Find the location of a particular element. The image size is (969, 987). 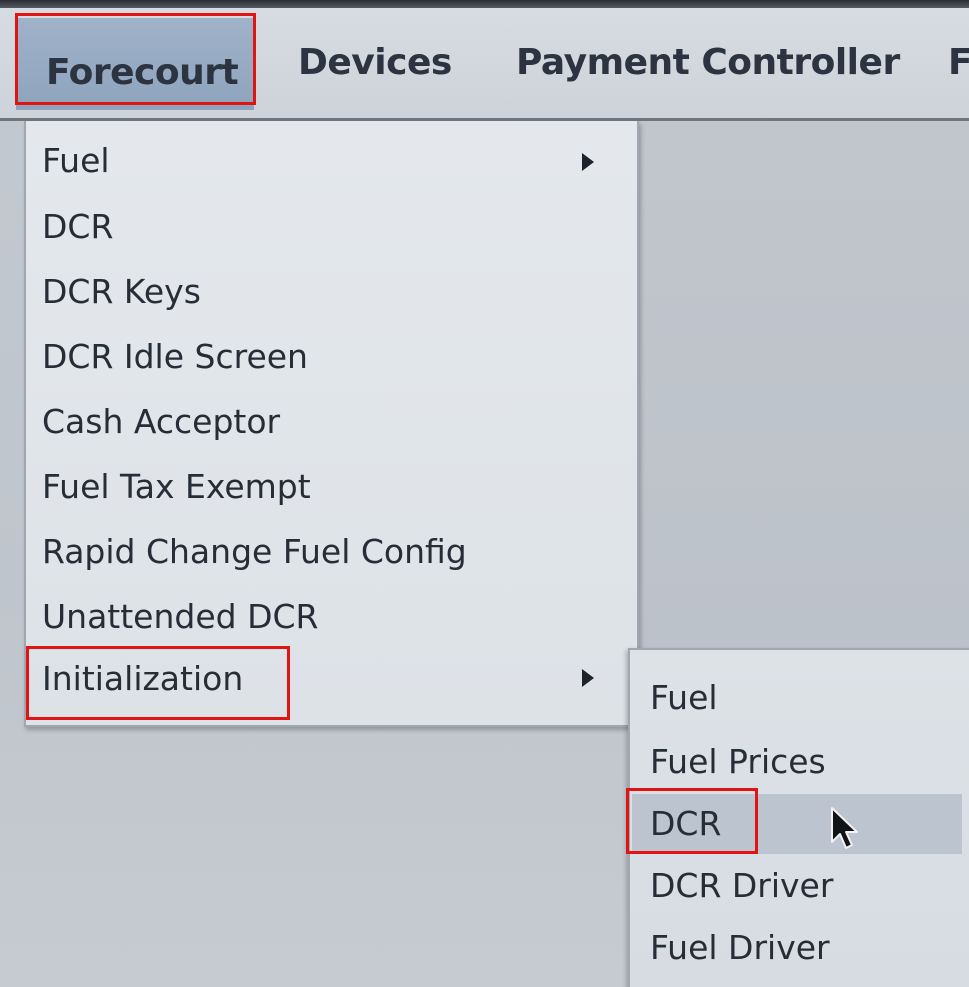

submenu-item-fuel-label: Fuel is located at coordinates (684, 697).